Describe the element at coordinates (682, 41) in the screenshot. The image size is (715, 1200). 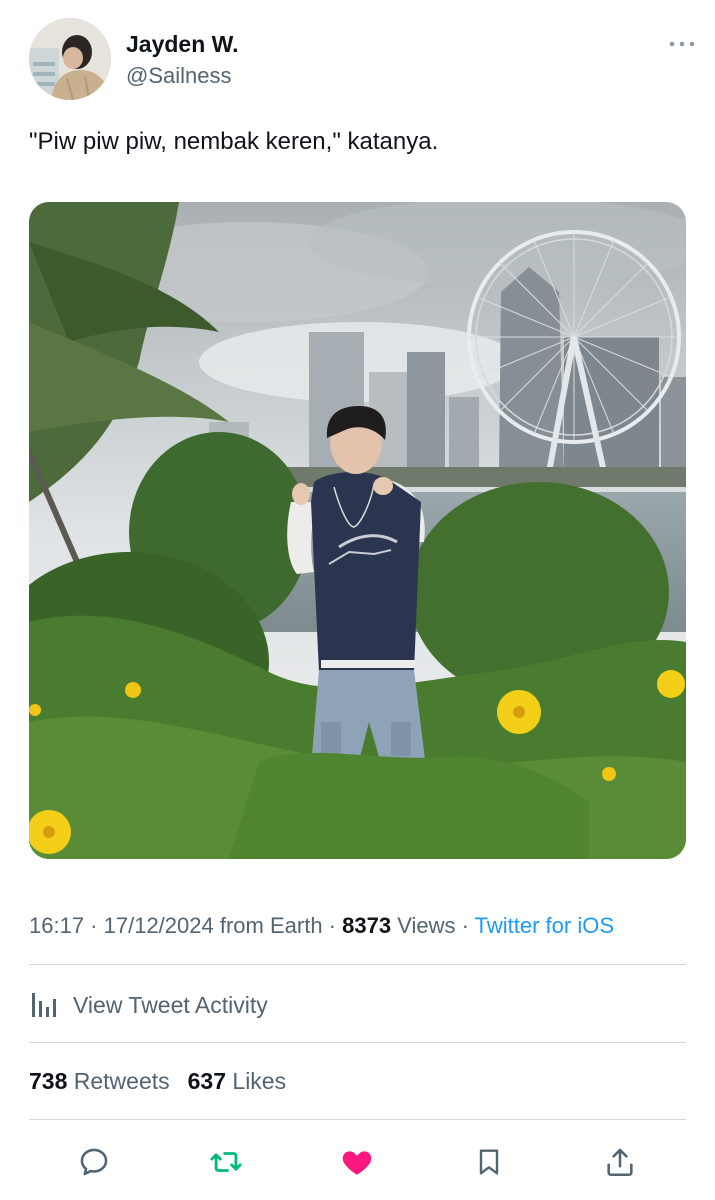
I see `more-dots-icon` at that location.